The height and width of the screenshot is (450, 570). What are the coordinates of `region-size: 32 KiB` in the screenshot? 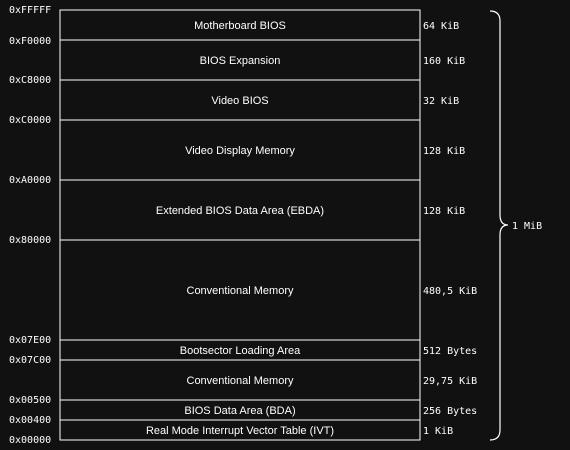 It's located at (441, 101).